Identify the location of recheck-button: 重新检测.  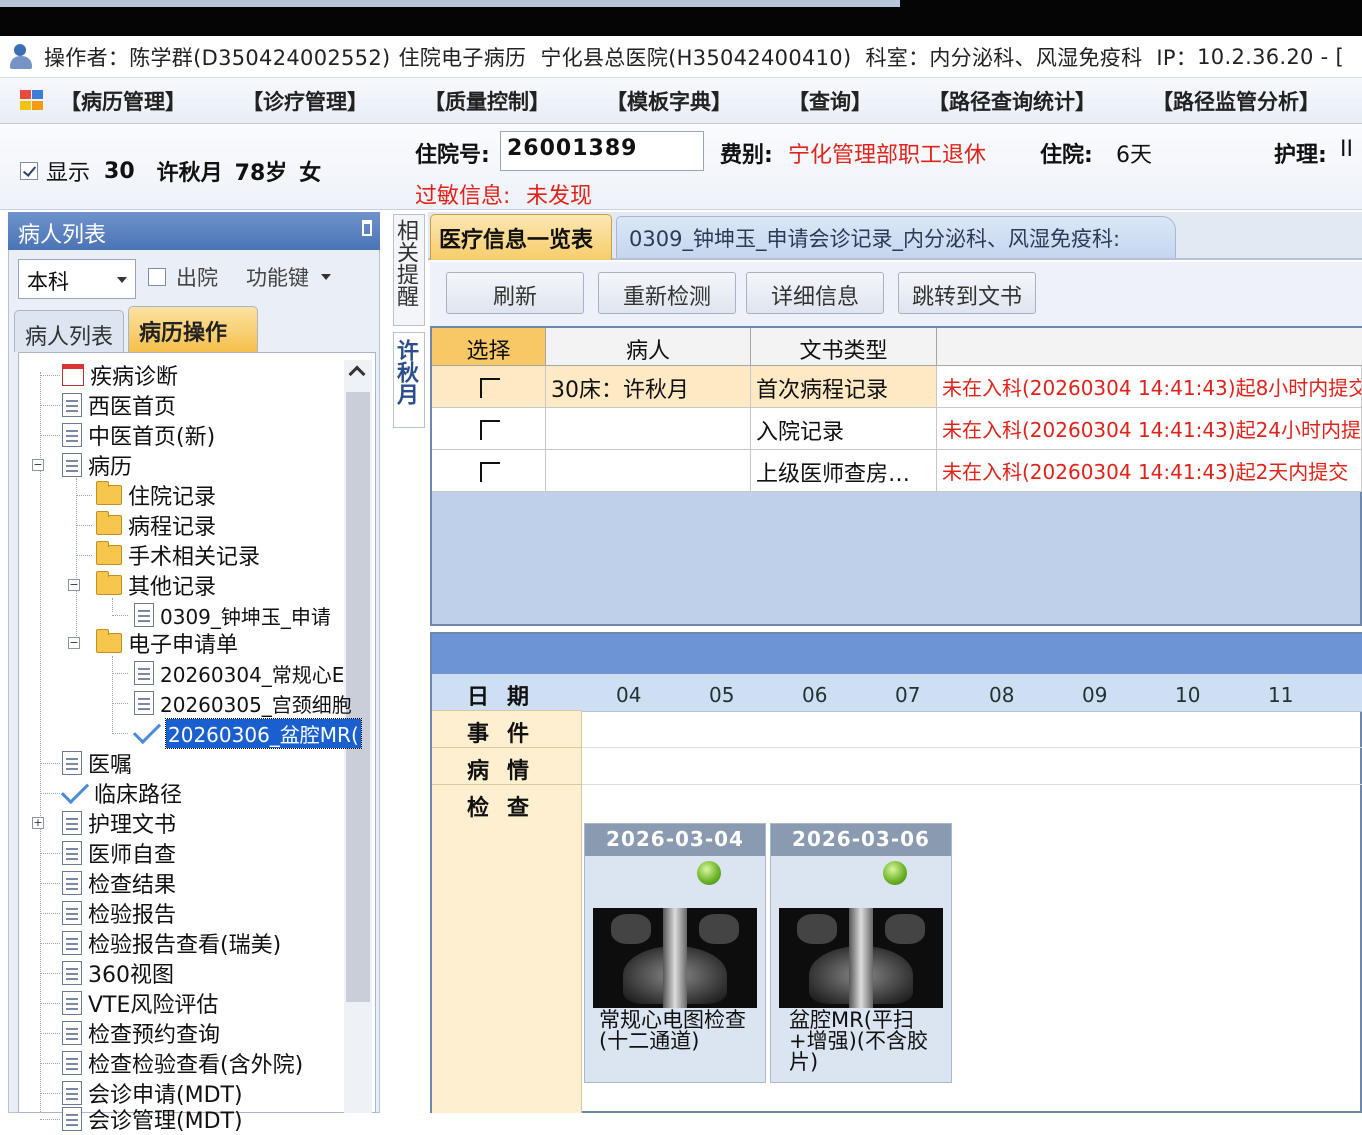
(667, 293).